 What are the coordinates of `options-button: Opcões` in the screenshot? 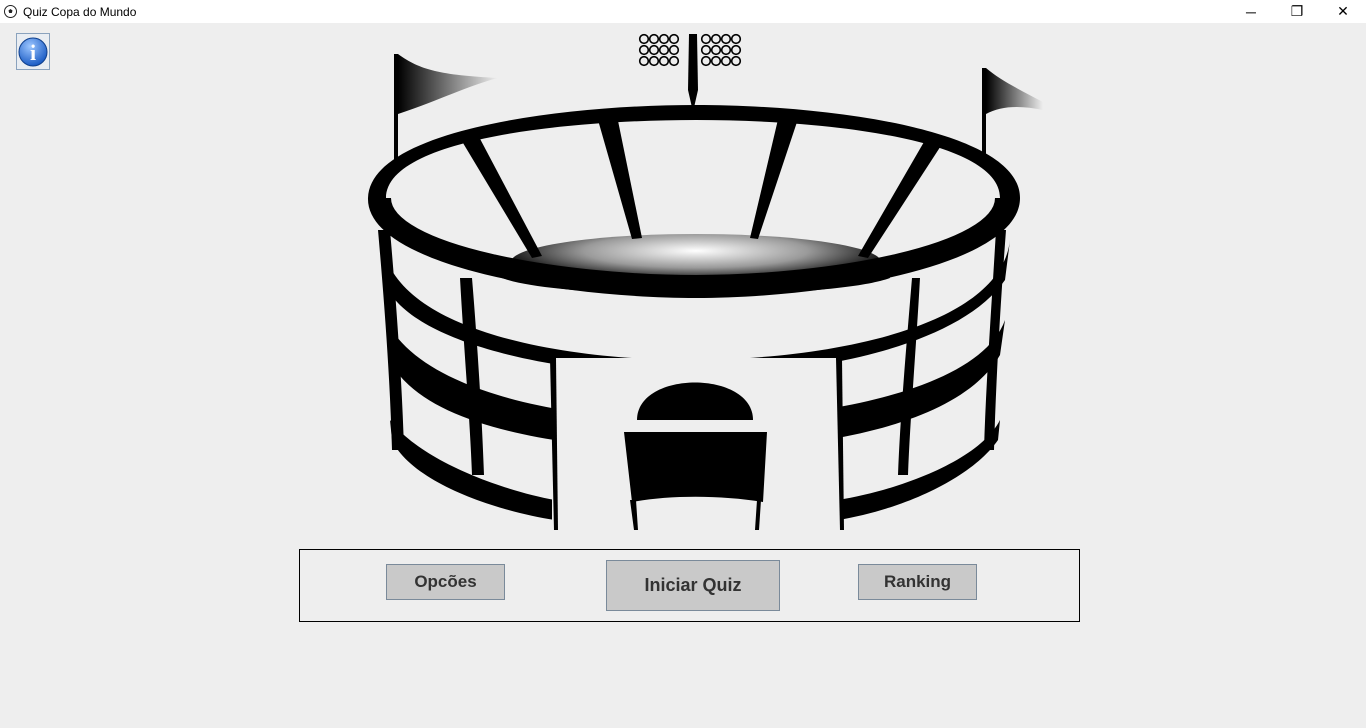 It's located at (445, 582).